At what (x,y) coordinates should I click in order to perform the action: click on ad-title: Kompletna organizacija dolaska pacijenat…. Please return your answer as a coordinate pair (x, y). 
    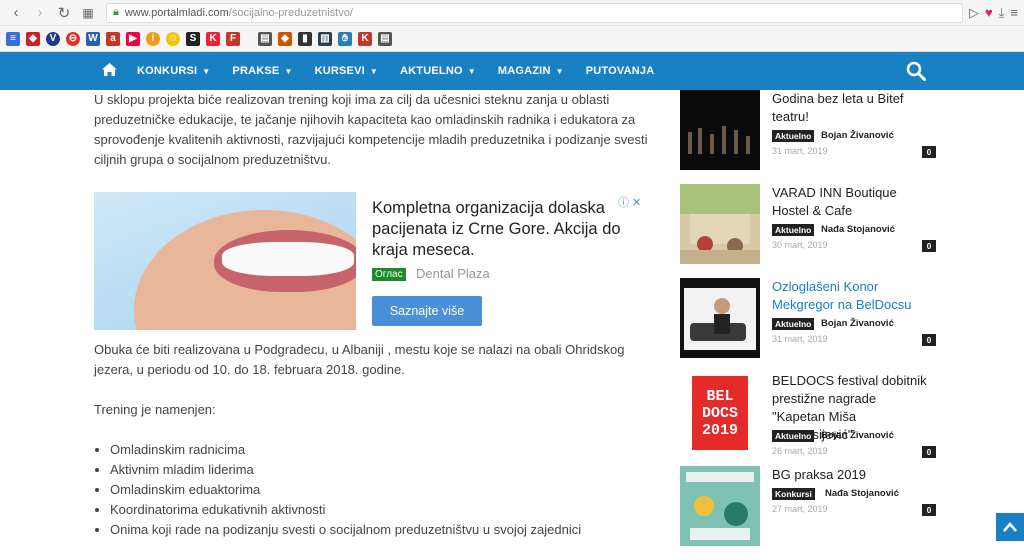
    Looking at the image, I should click on (497, 229).